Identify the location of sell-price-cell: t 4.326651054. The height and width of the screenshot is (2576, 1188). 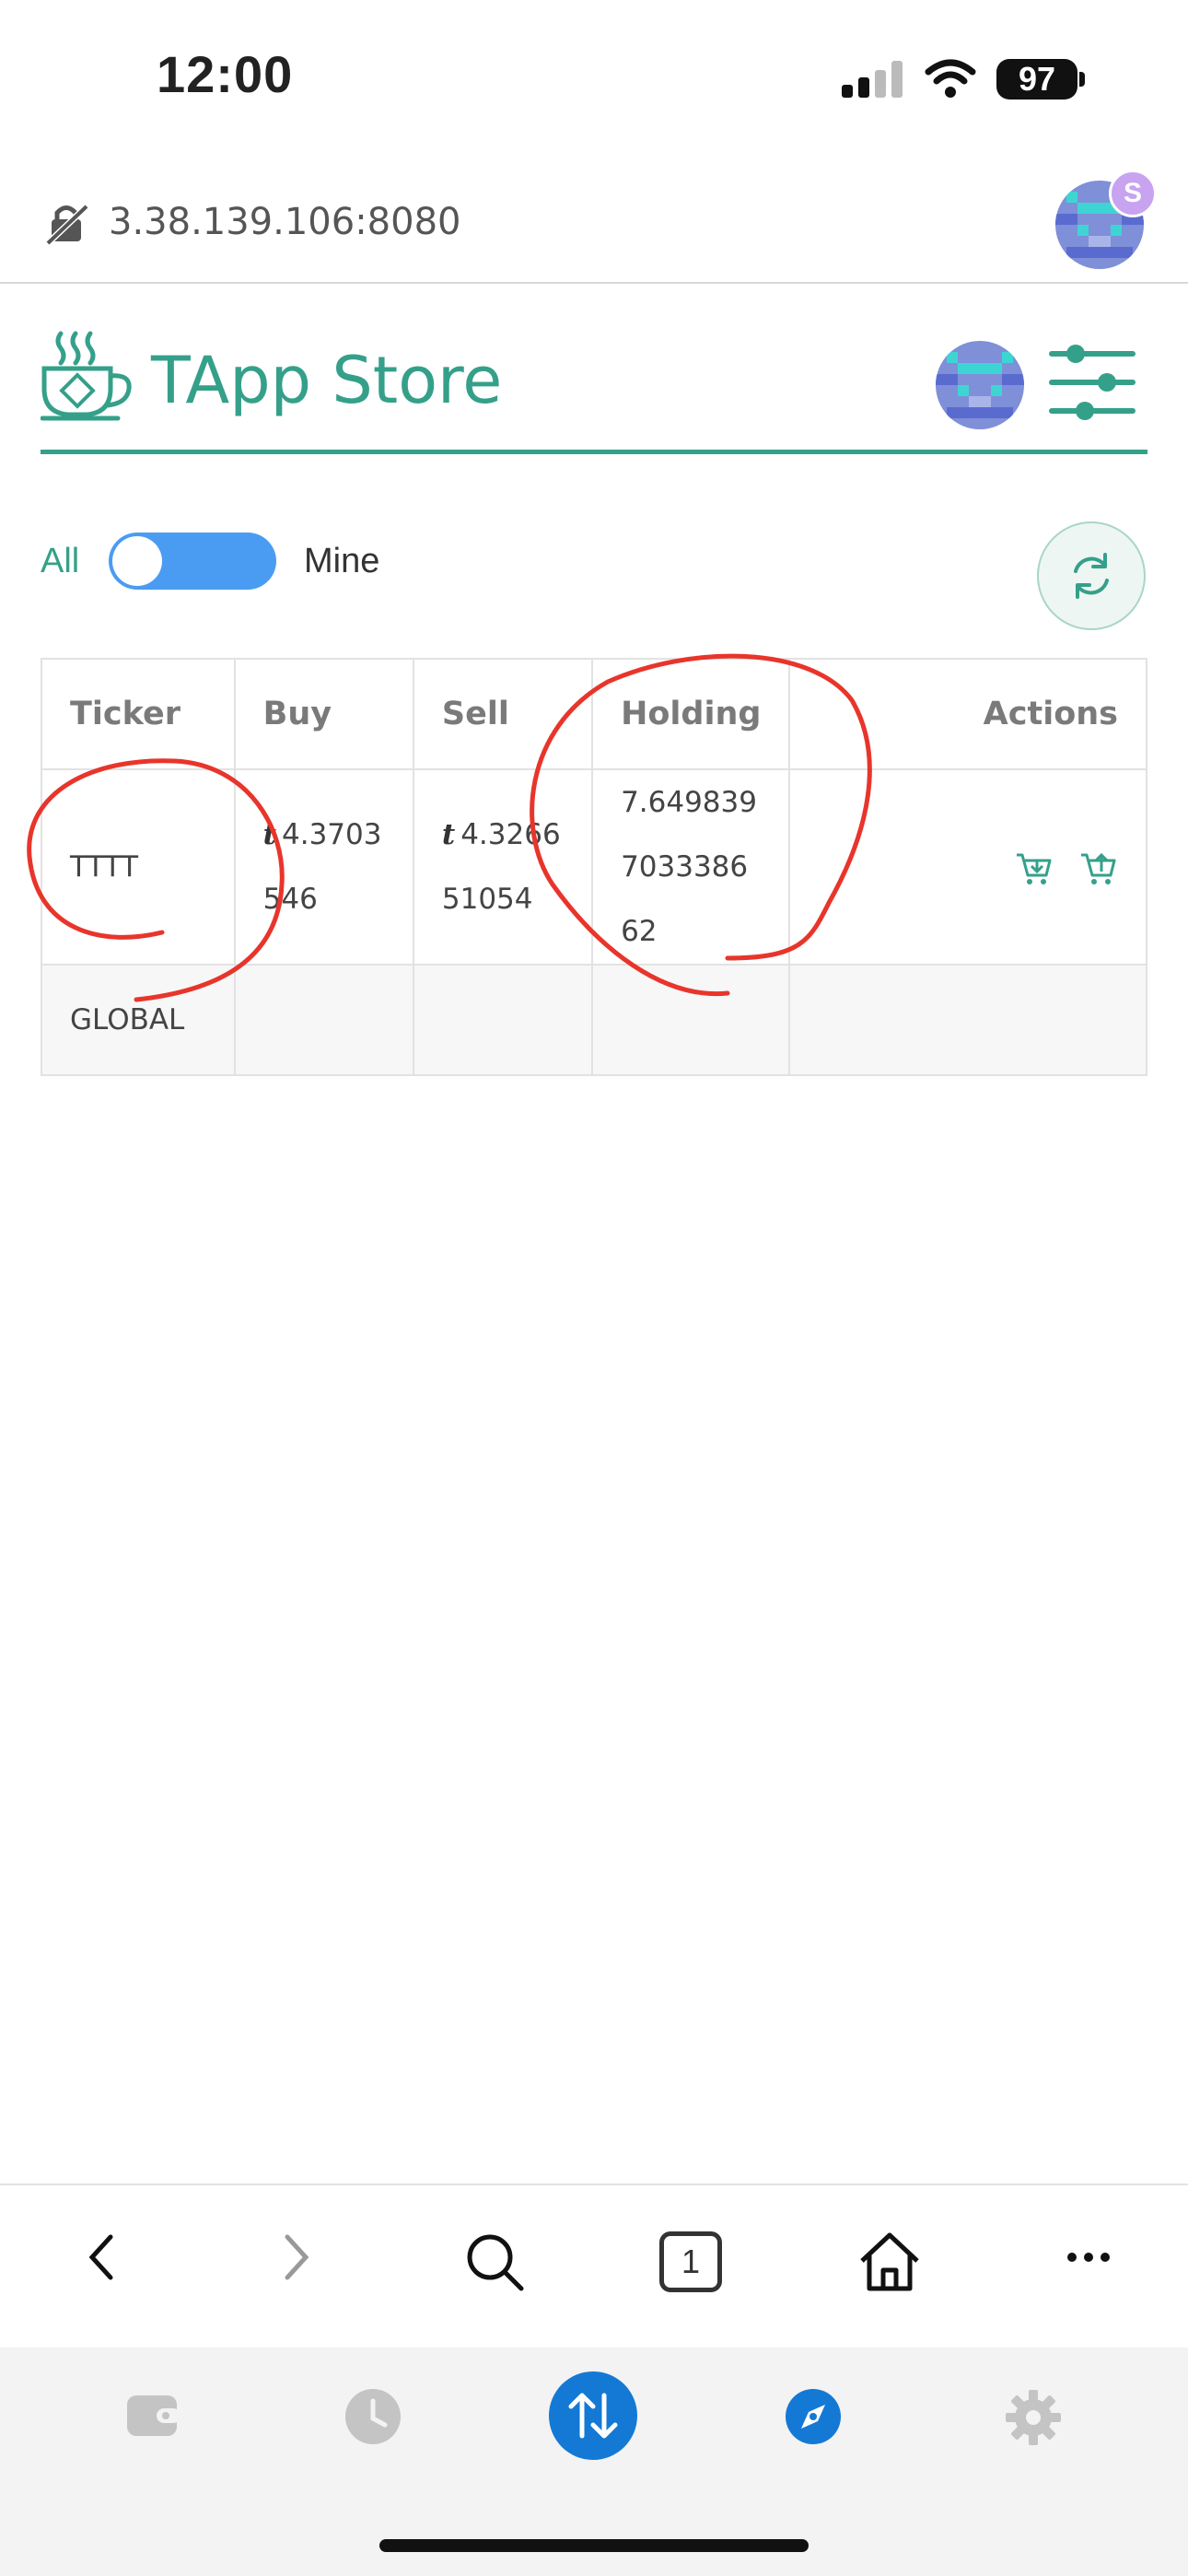
(503, 867).